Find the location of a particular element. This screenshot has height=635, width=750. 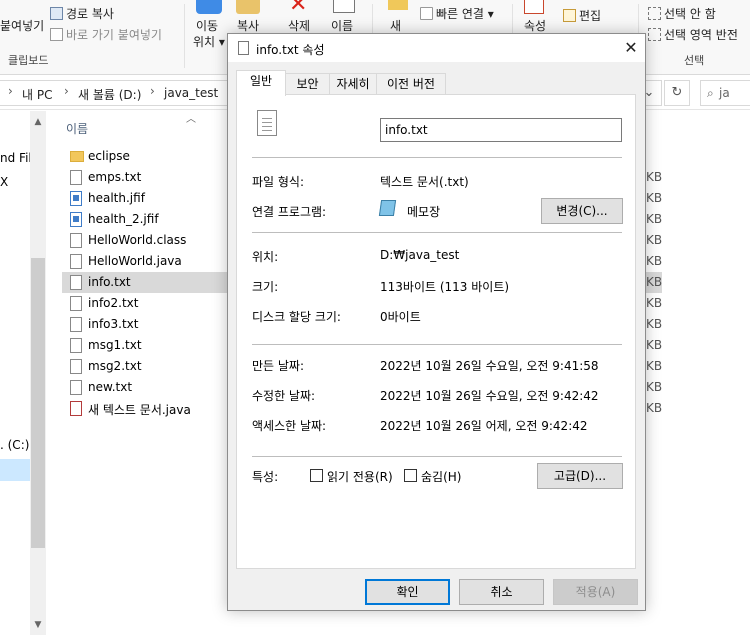

nav-scrollbar-thumb is located at coordinates (38, 403).